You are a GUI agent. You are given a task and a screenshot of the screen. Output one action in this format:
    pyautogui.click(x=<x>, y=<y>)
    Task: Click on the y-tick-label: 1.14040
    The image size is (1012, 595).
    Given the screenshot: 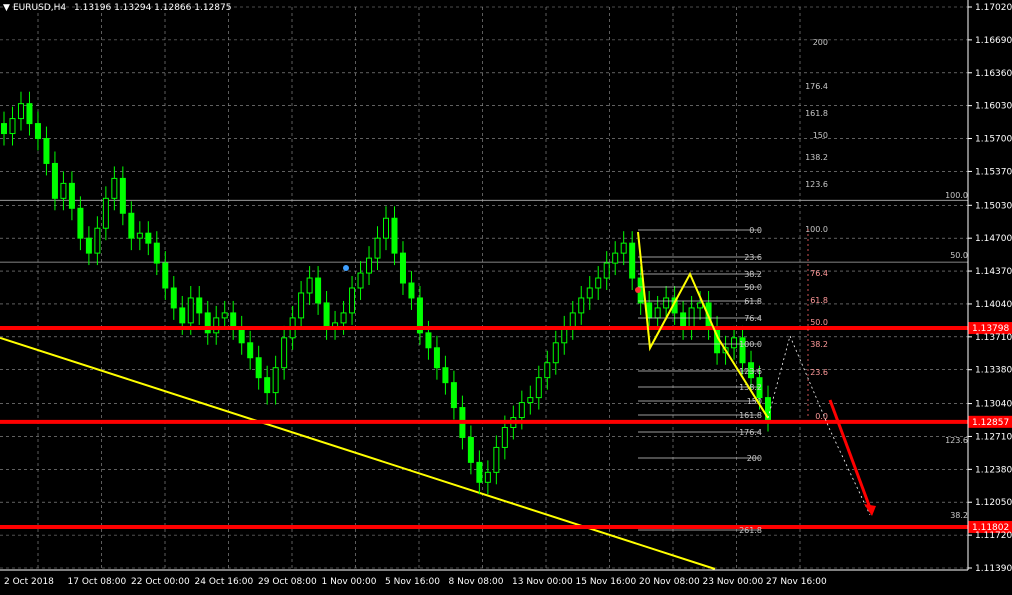 What is the action you would take?
    pyautogui.click(x=993, y=305)
    